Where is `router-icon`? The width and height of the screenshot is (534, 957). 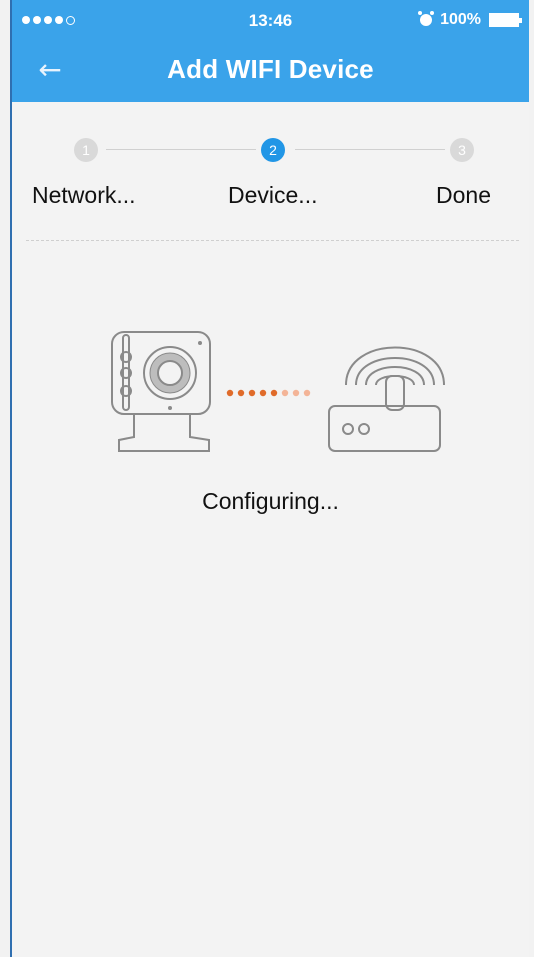
router-icon is located at coordinates (386, 399).